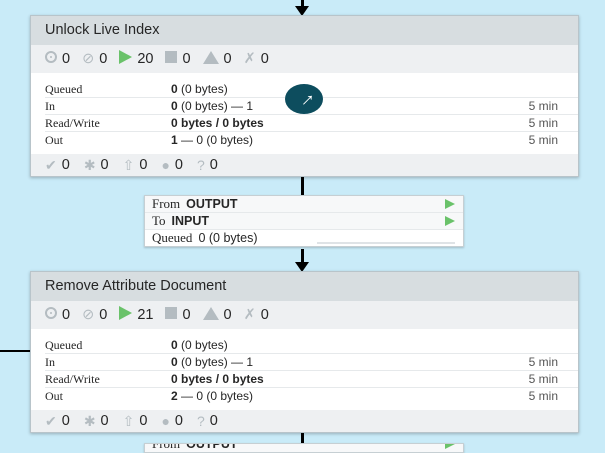 The width and height of the screenshot is (605, 453). I want to click on connection-queued: Queued 0 (0 bytes), so click(304, 238).